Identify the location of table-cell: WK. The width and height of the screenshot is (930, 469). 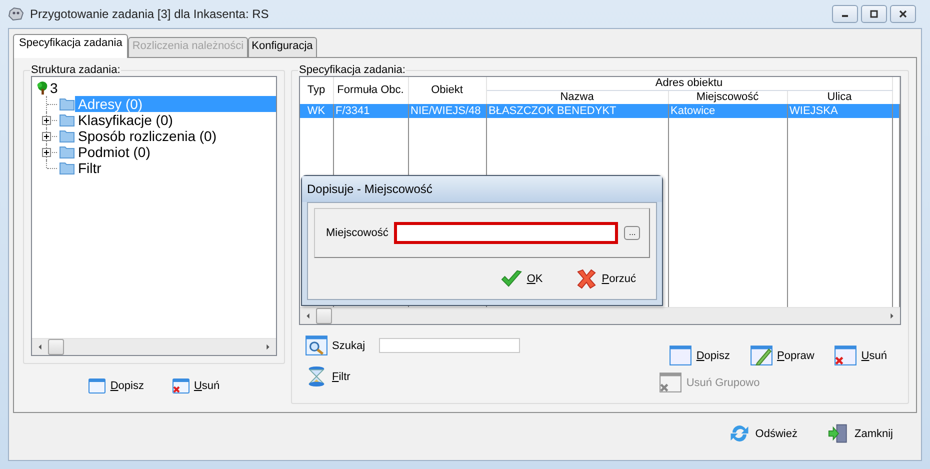
(316, 111).